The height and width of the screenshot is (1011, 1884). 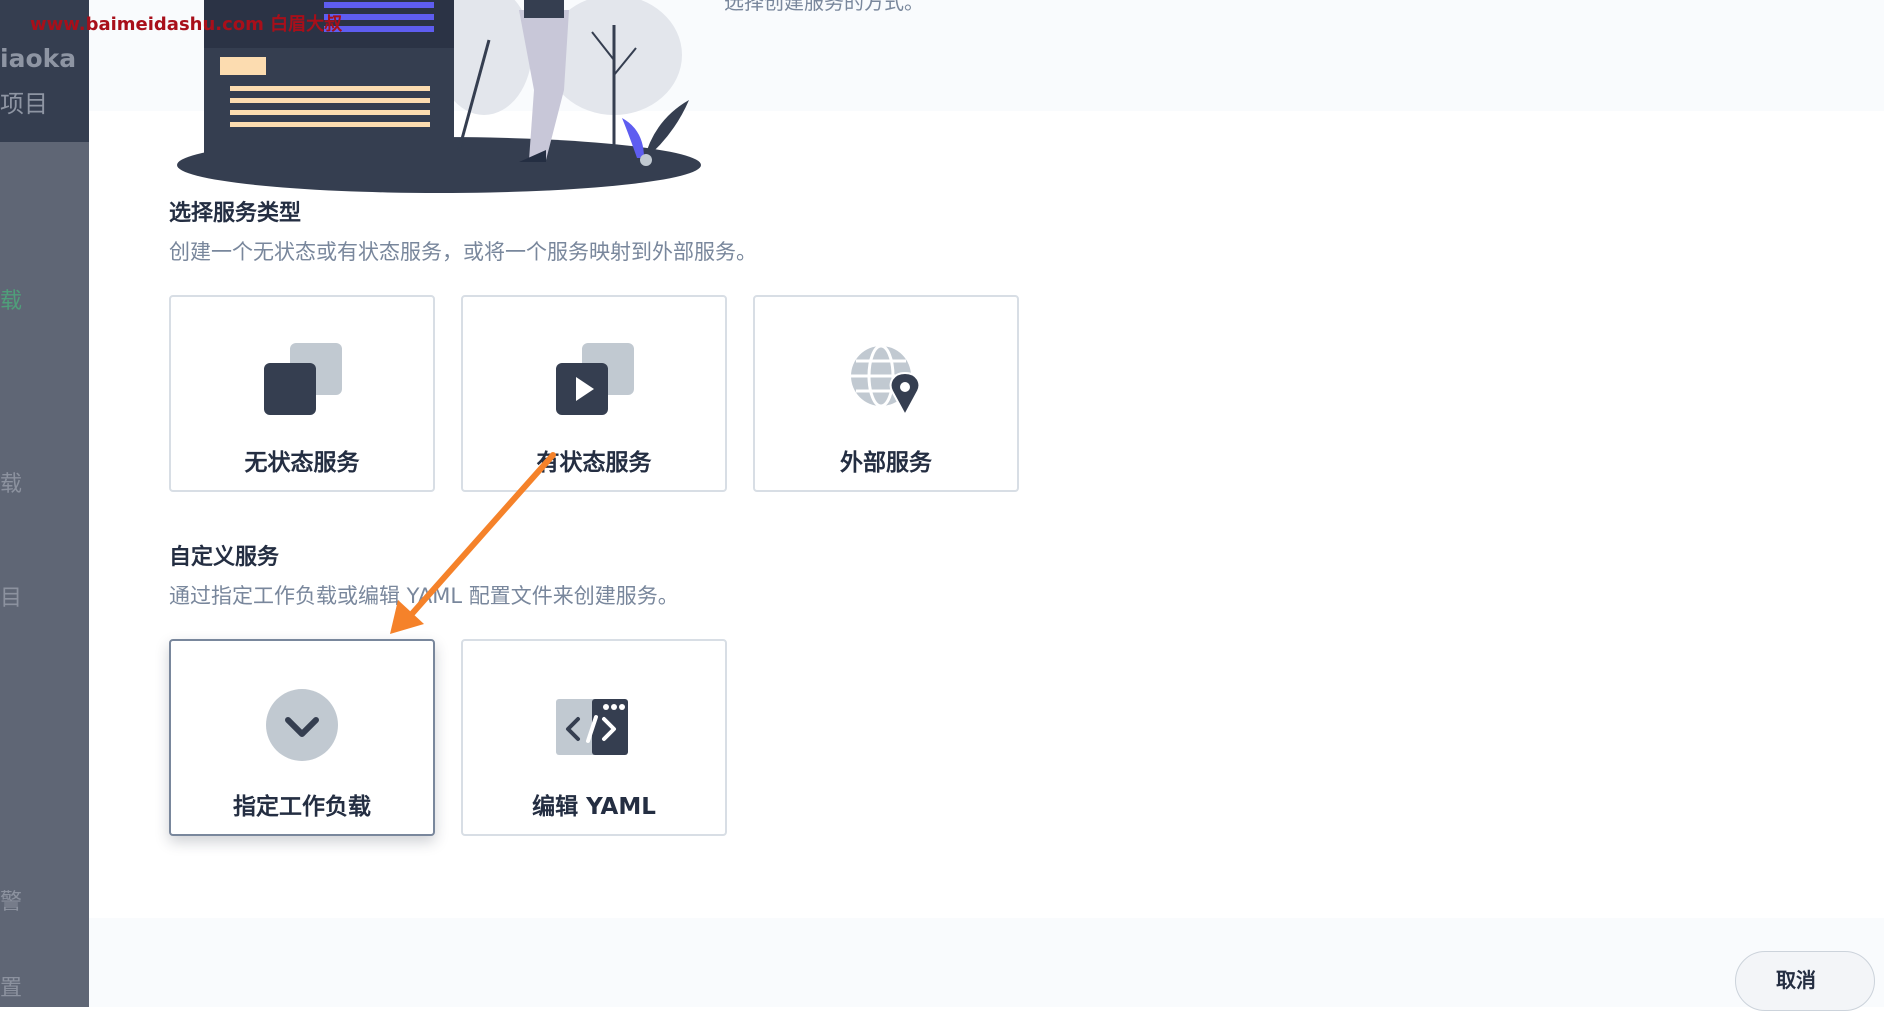 I want to click on stateless-service-card: 无状态服务, so click(x=302, y=393).